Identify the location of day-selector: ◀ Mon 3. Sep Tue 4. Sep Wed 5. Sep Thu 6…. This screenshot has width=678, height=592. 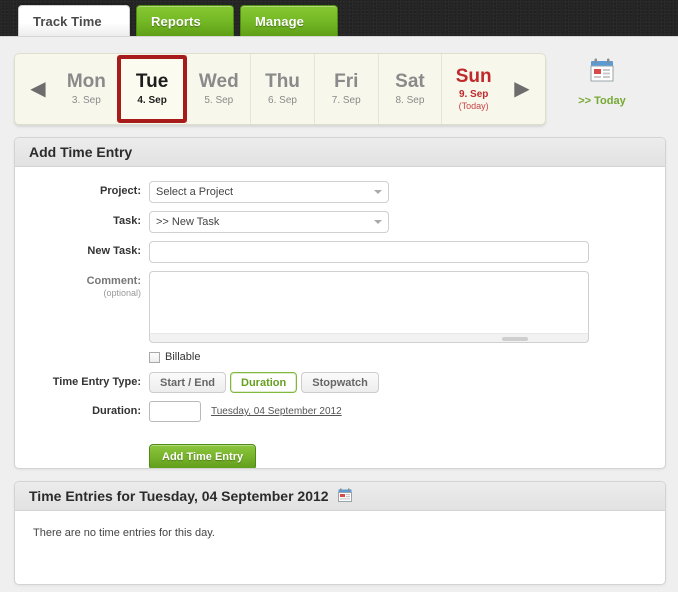
(280, 89).